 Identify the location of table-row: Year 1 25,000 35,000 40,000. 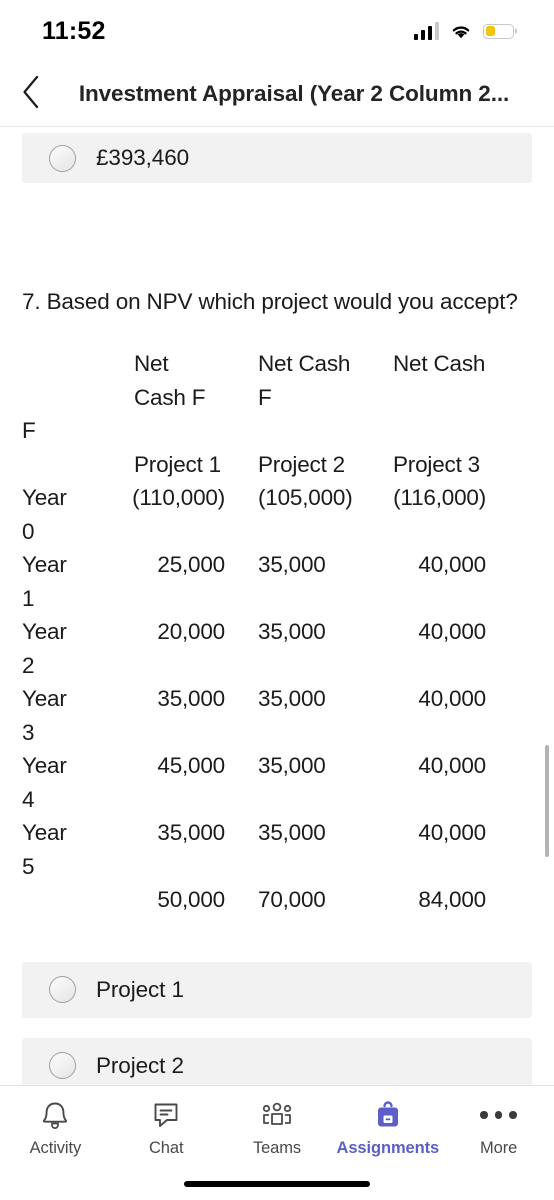
(277, 581).